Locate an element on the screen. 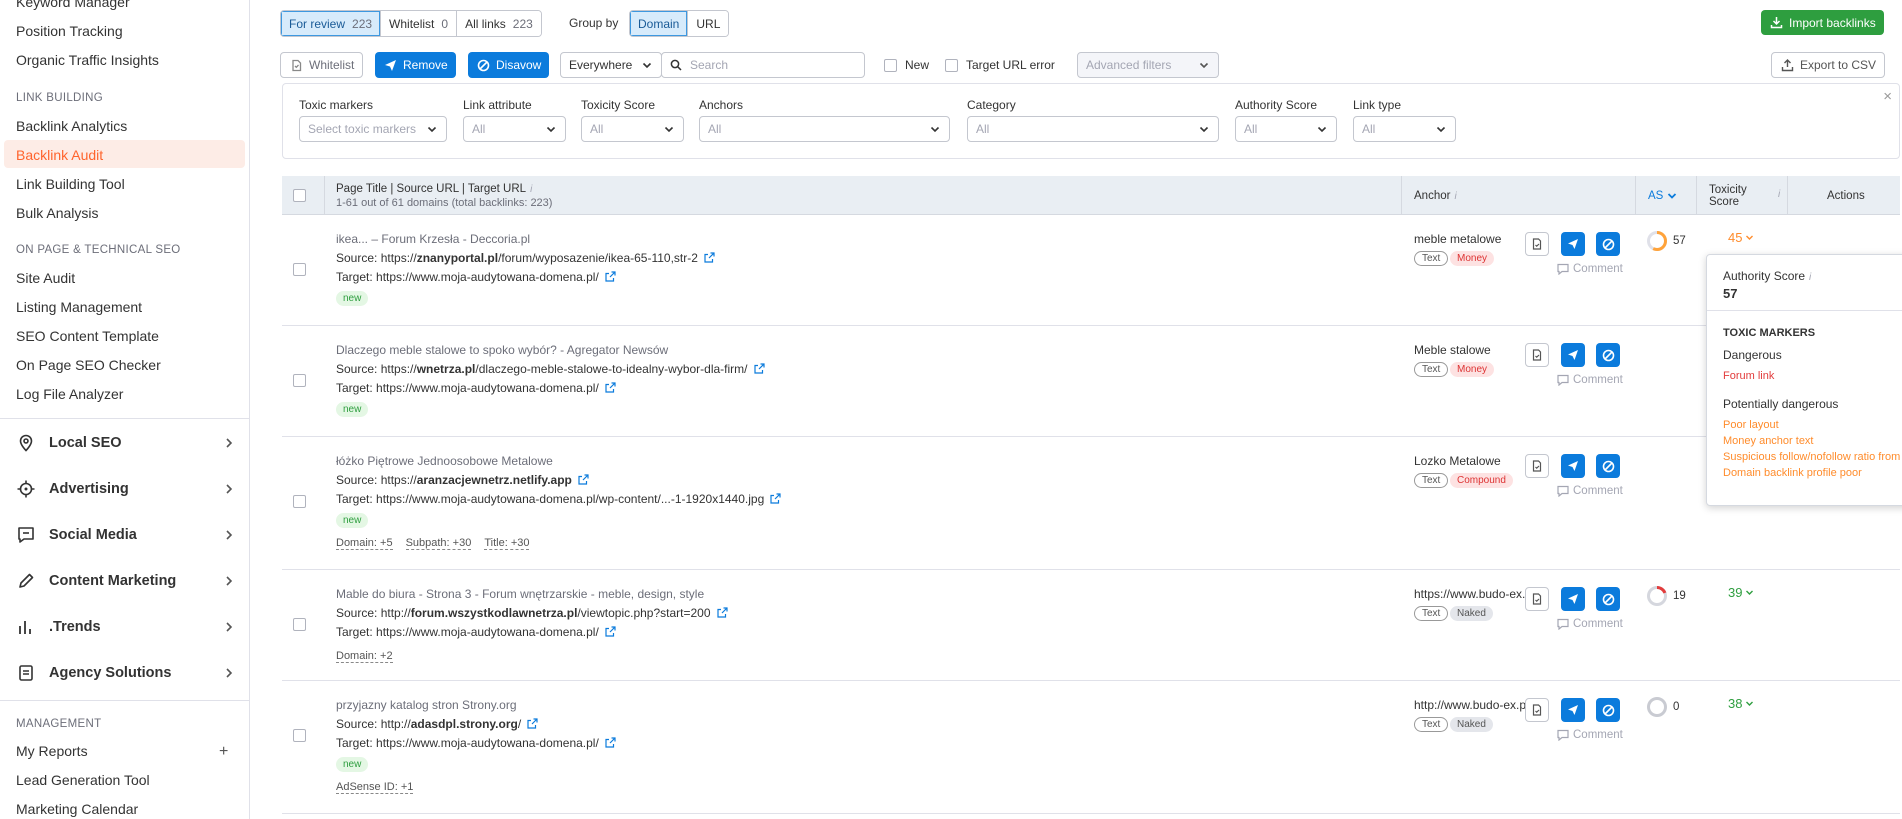 The width and height of the screenshot is (1902, 819). column-toxicity: Toxicity Score is located at coordinates (1728, 195).